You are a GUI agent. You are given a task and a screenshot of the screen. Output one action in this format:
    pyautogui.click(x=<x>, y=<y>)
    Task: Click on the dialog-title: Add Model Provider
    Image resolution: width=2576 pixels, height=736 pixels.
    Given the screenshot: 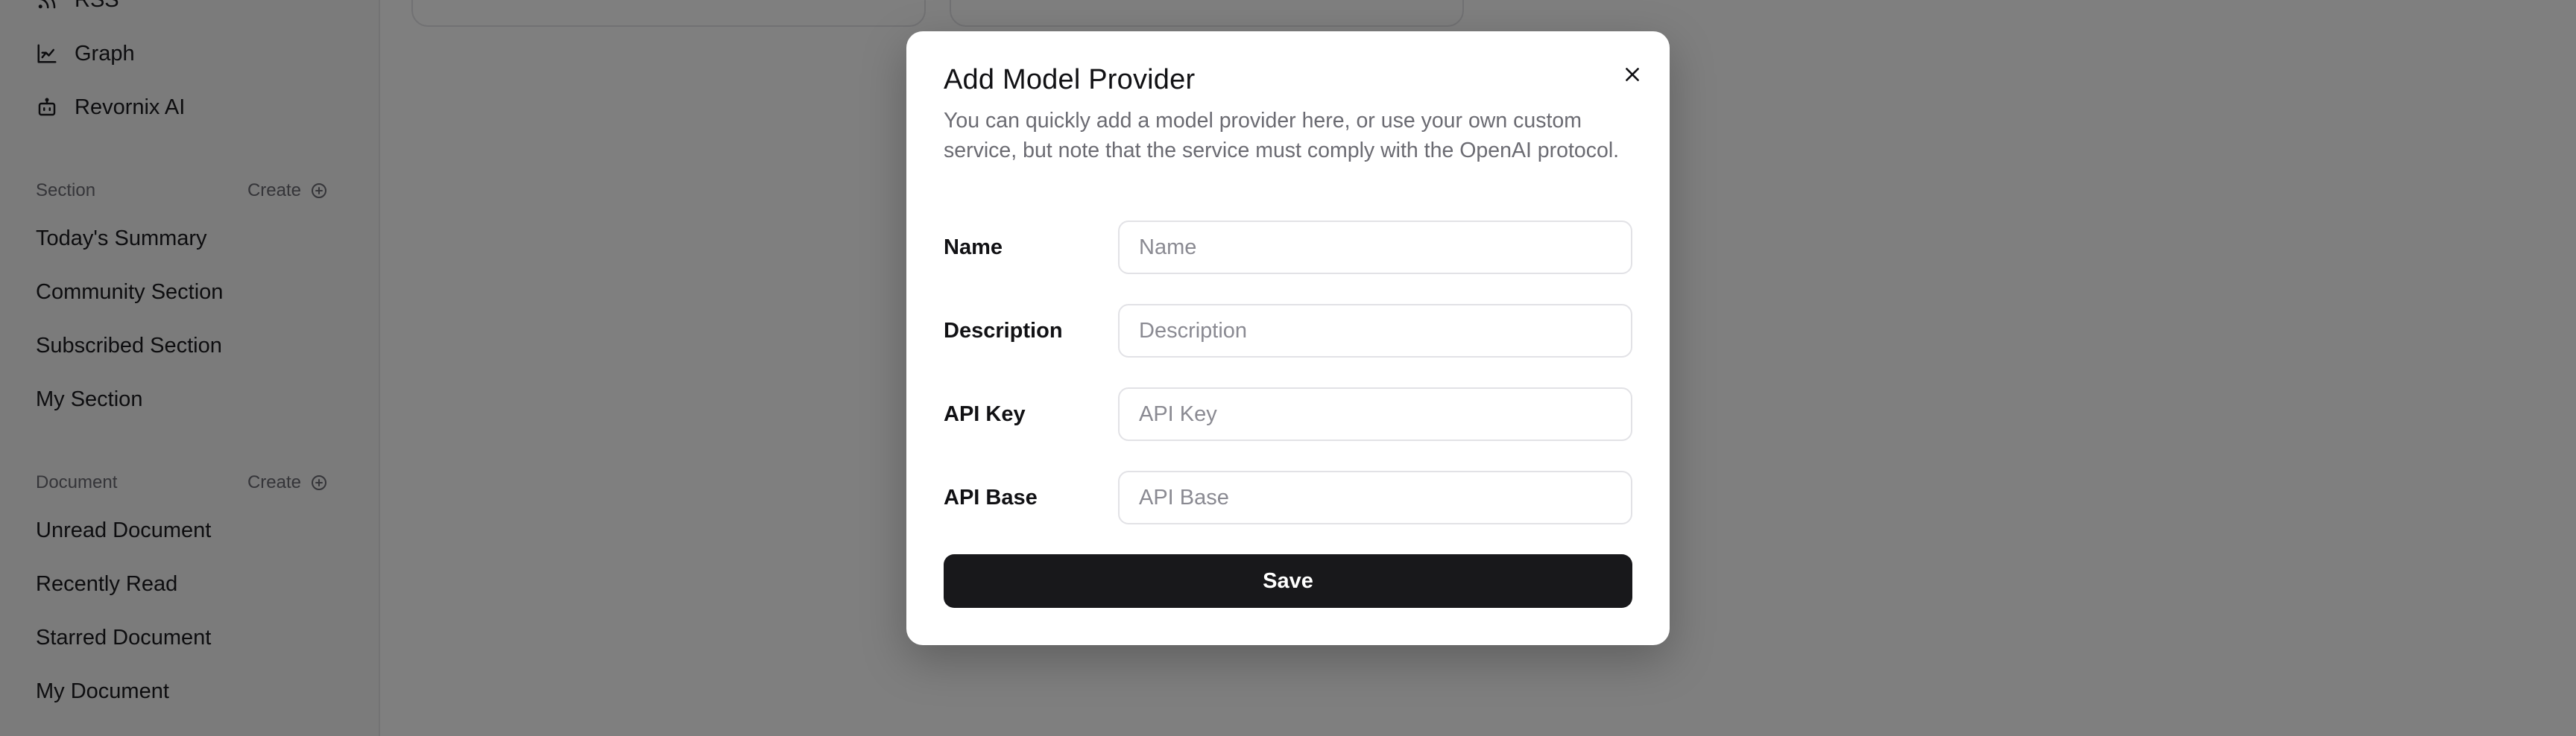 What is the action you would take?
    pyautogui.click(x=1070, y=80)
    